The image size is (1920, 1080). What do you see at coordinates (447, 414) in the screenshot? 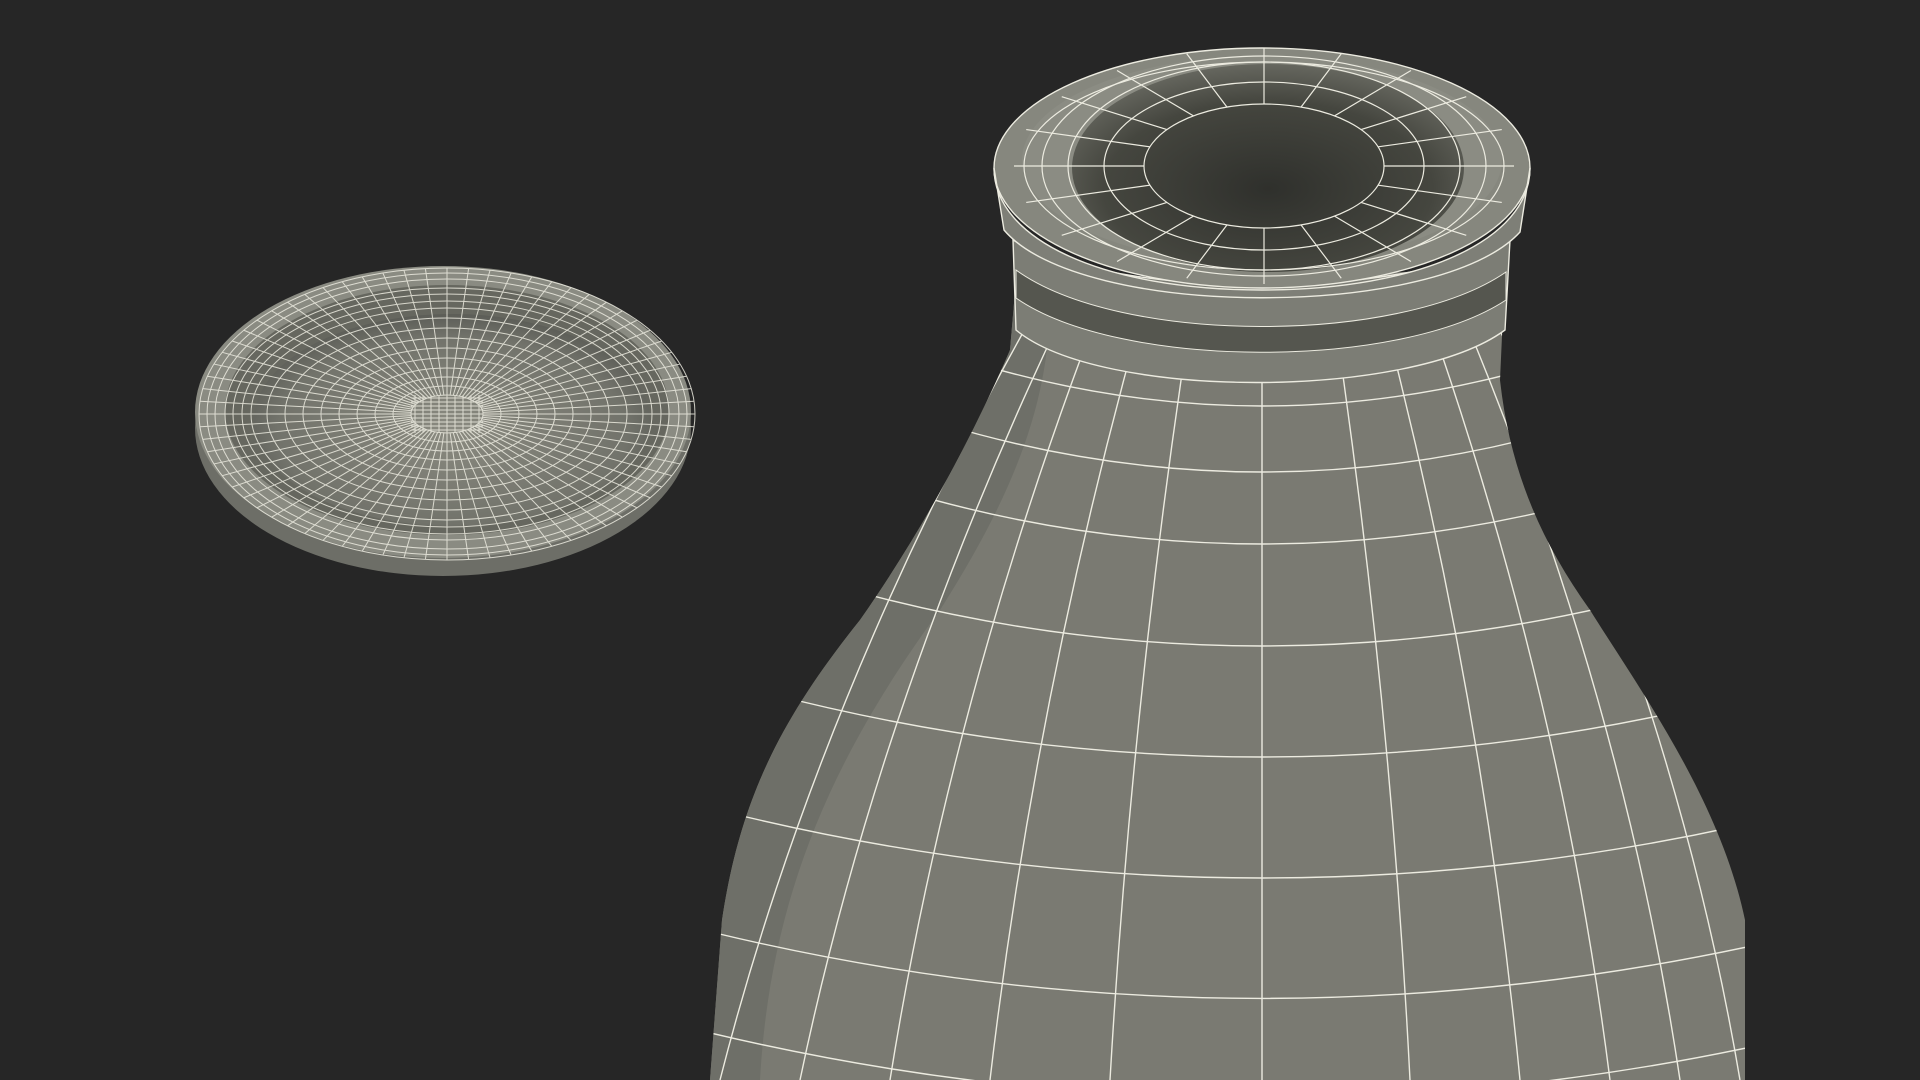
I see `cap-wireframe` at bounding box center [447, 414].